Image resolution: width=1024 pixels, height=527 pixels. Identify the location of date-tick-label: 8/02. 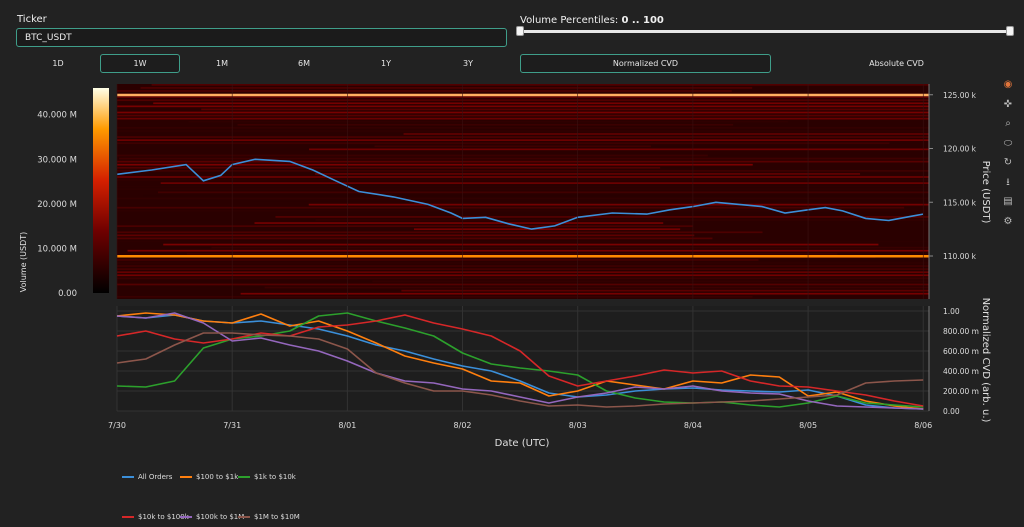
(463, 425).